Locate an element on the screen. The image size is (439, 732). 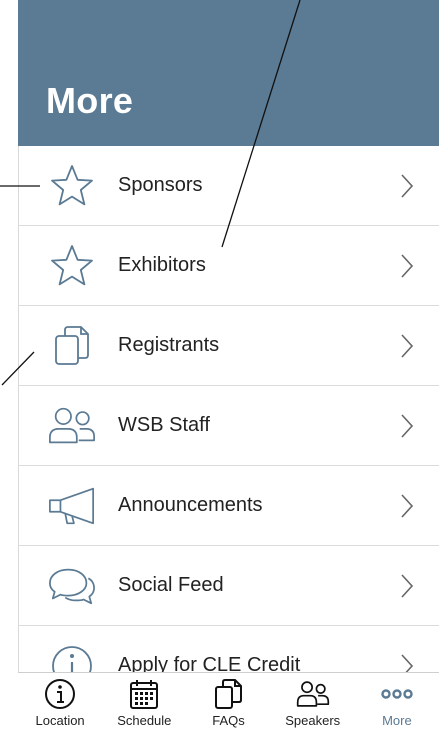
info-icon is located at coordinates (60, 694).